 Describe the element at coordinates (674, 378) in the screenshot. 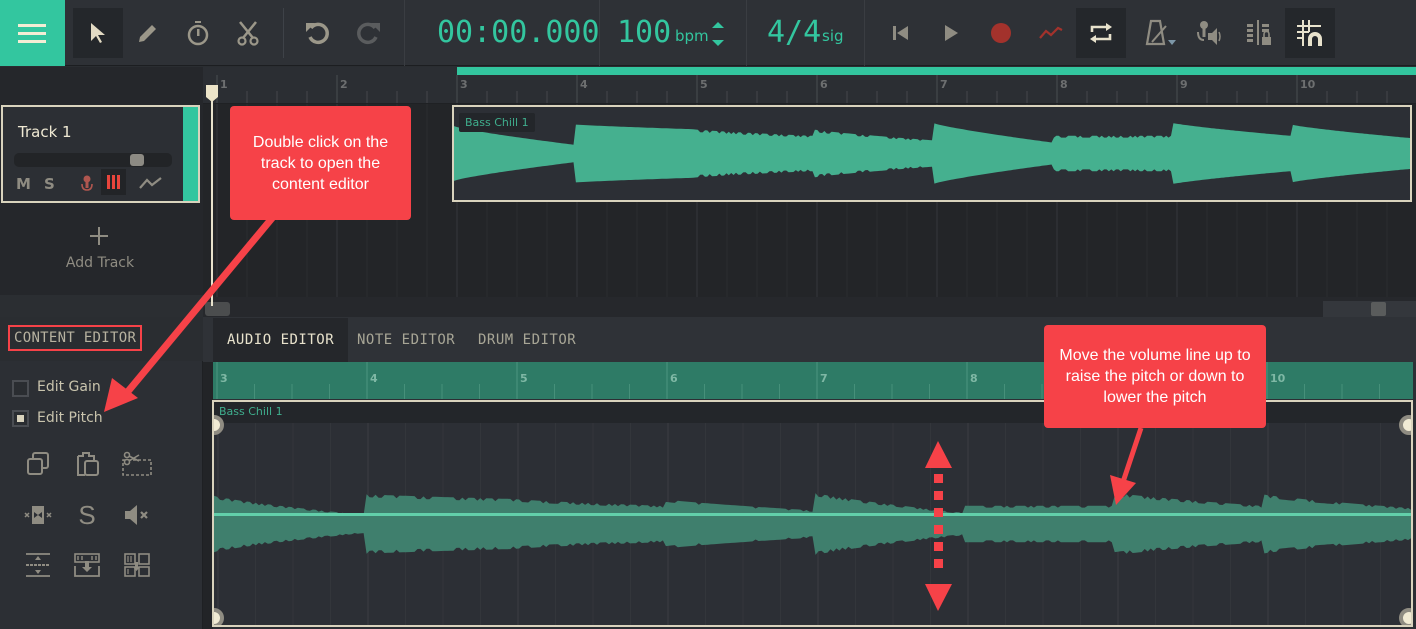

I see `editor-ruler-label: 6` at that location.